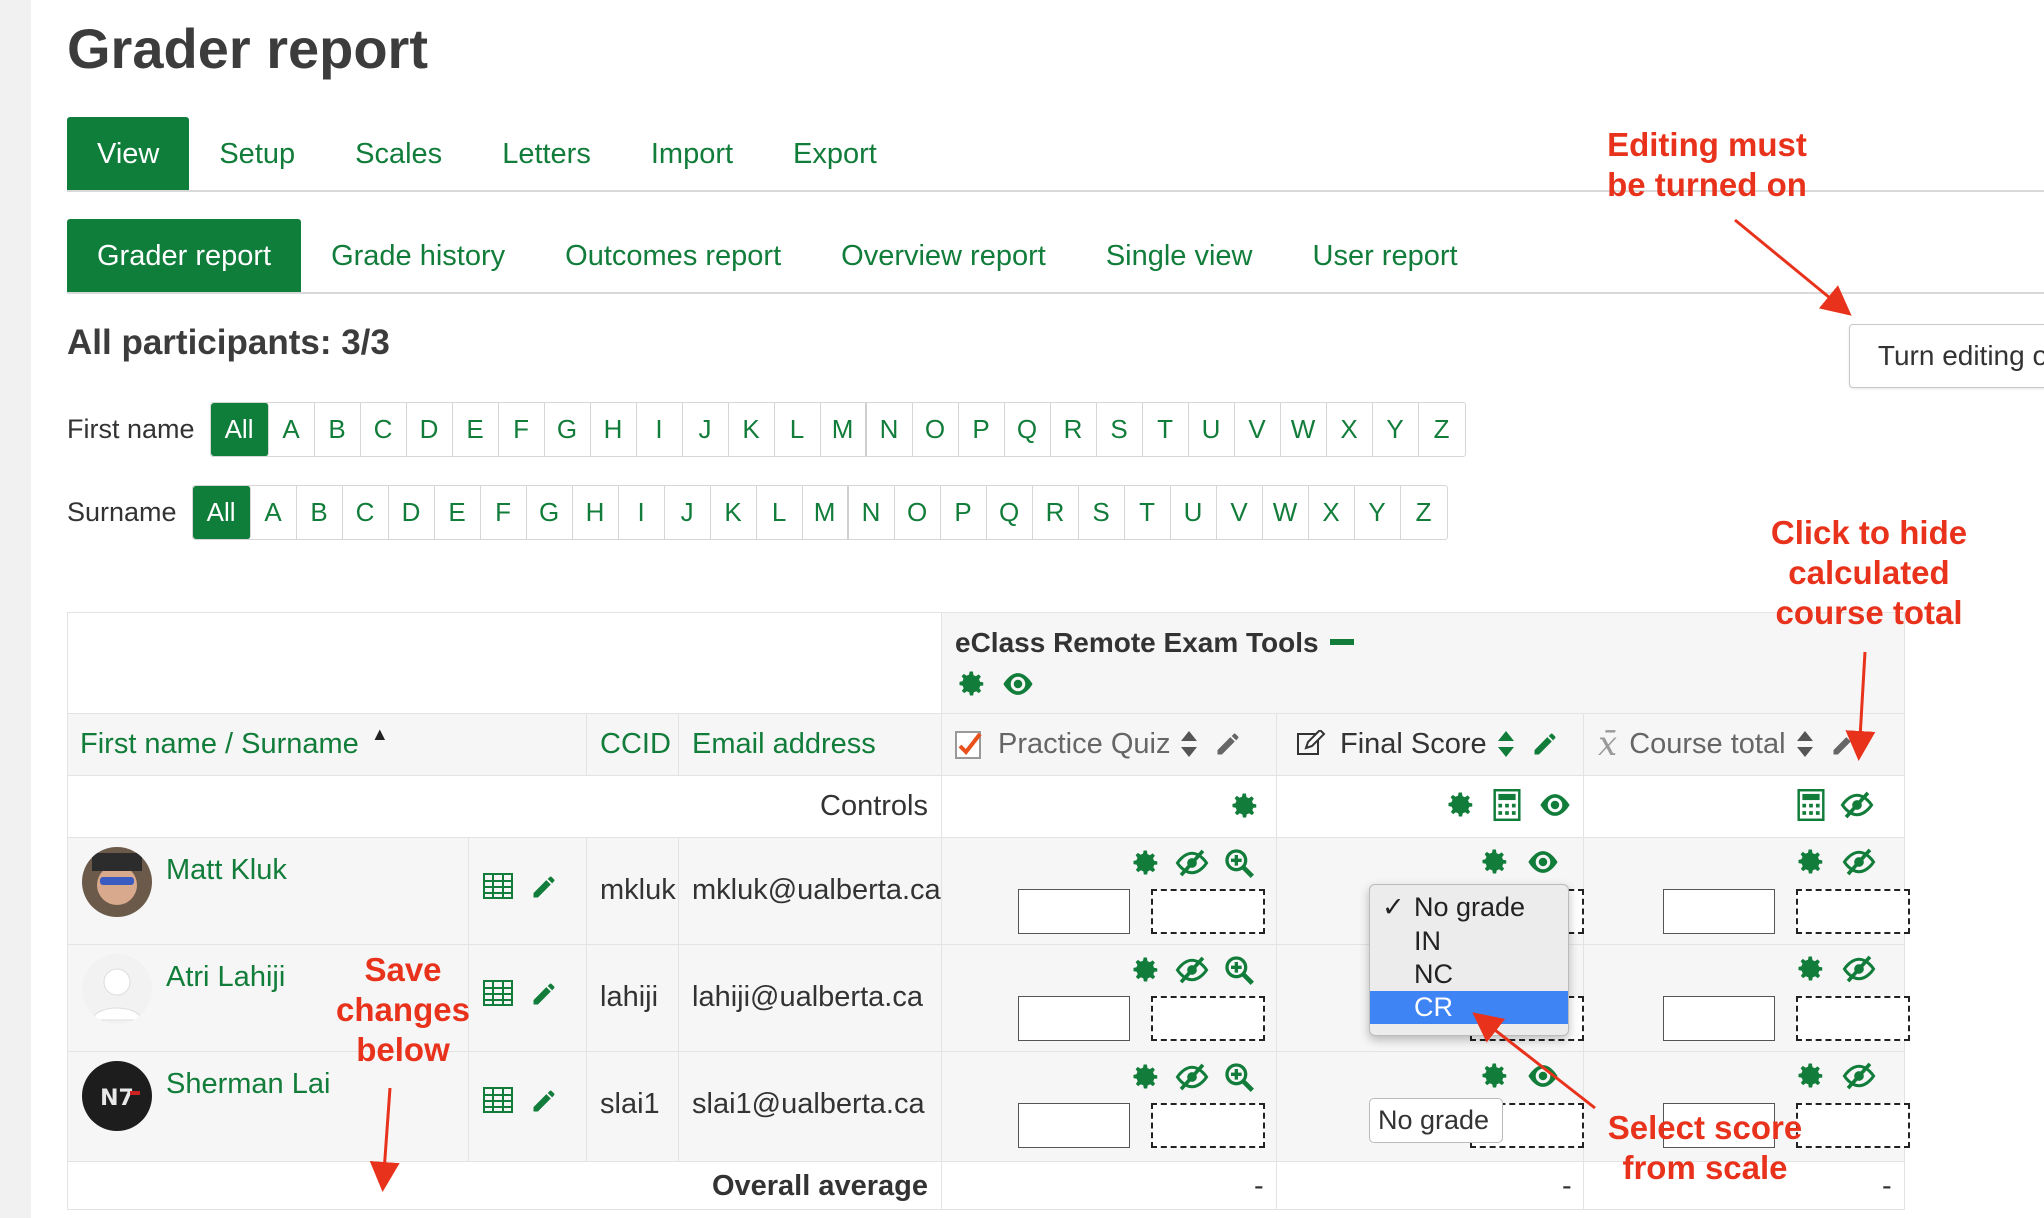 The height and width of the screenshot is (1218, 2044). What do you see at coordinates (1793, 267) in the screenshot?
I see `arrow-to-edit-button` at bounding box center [1793, 267].